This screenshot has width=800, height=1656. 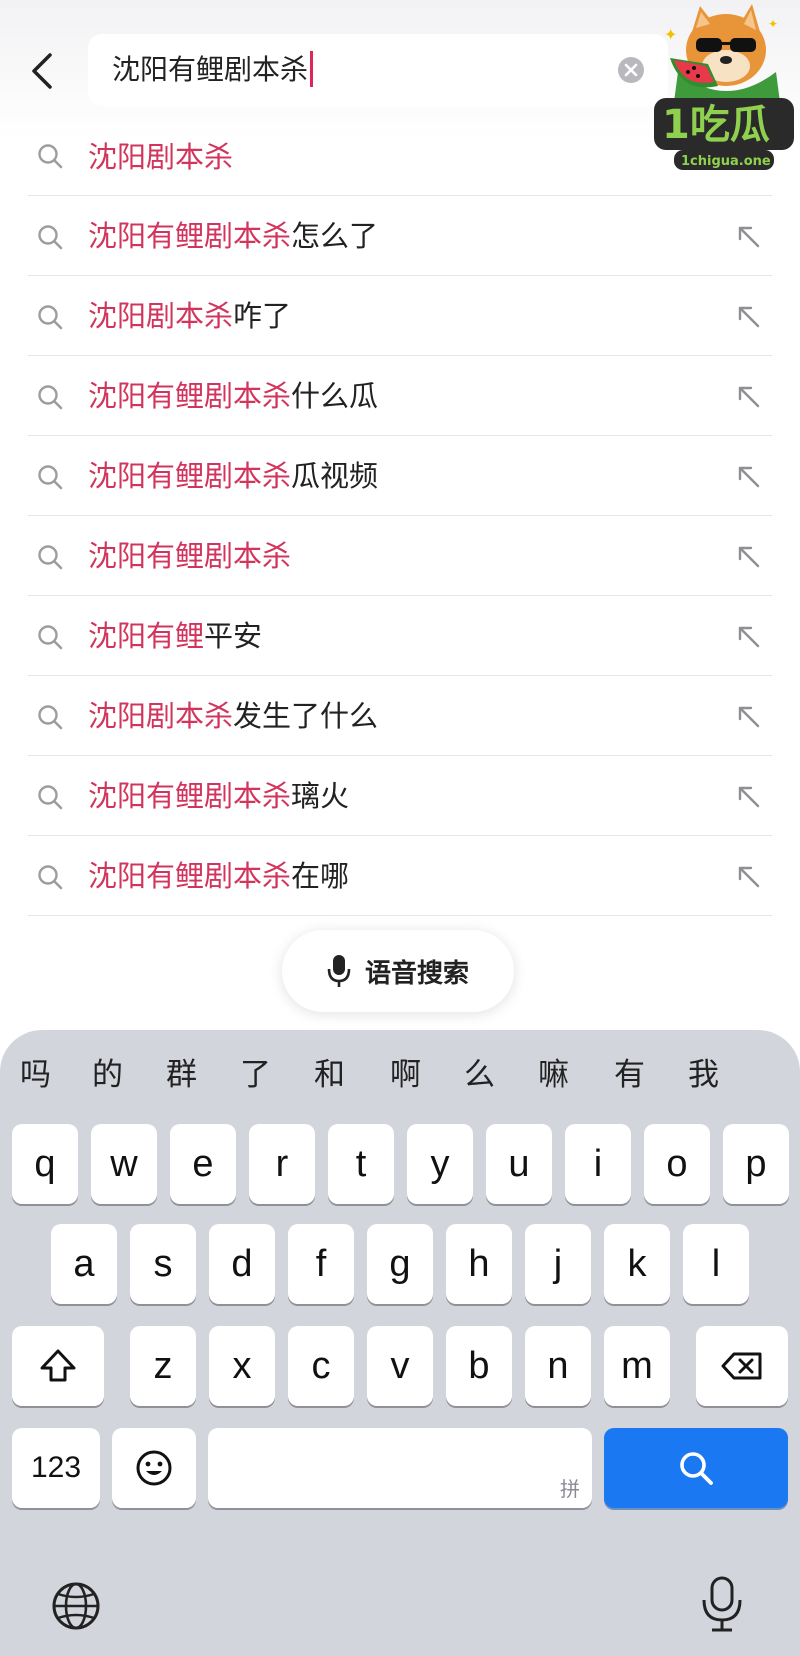 I want to click on suggestion-item: 沈阳有鲤剧本杀瓜视频, so click(x=400, y=476).